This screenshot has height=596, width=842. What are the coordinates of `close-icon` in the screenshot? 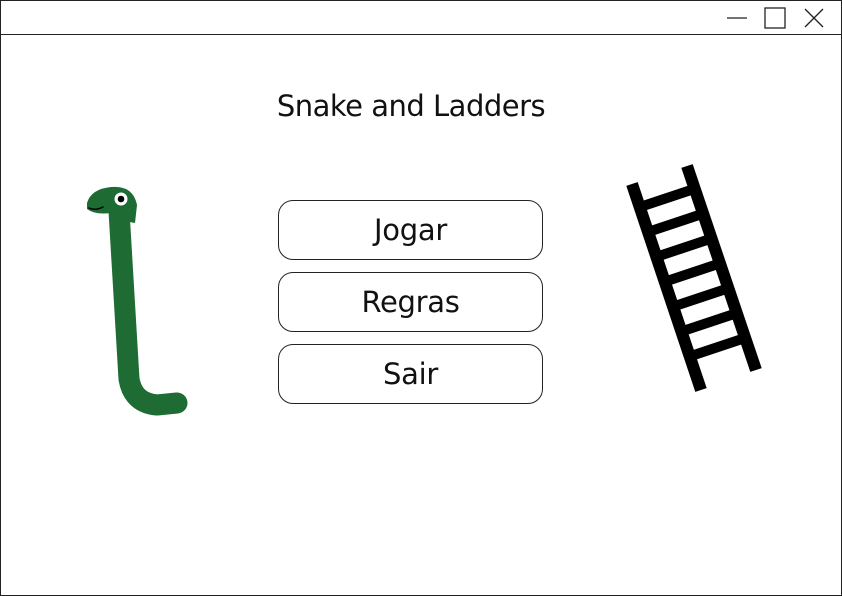 It's located at (814, 18).